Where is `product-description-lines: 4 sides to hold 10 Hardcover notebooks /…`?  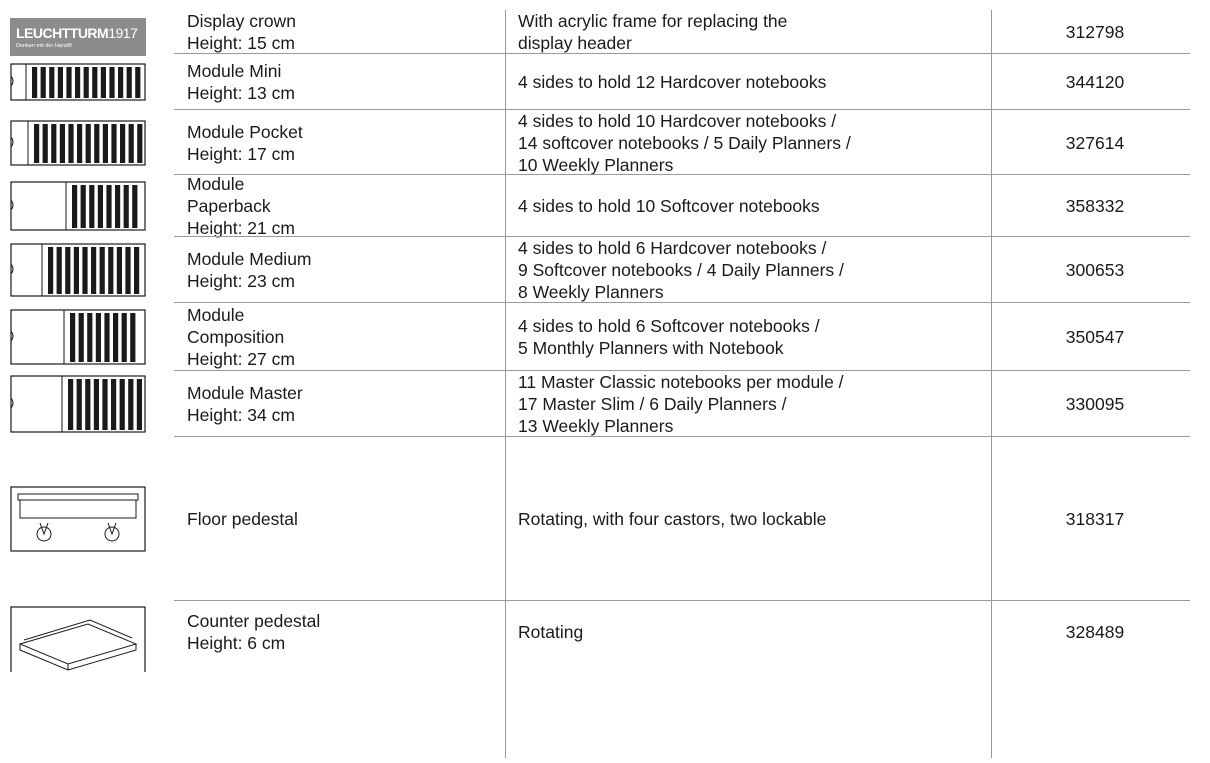
product-description-lines: 4 sides to hold 10 Hardcover notebooks /… is located at coordinates (684, 143).